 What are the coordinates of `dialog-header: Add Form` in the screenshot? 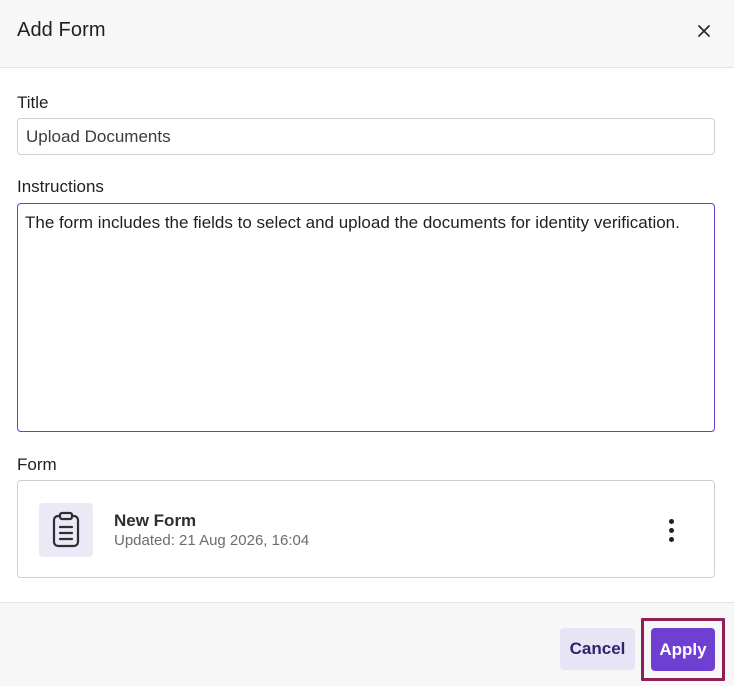 It's located at (367, 34).